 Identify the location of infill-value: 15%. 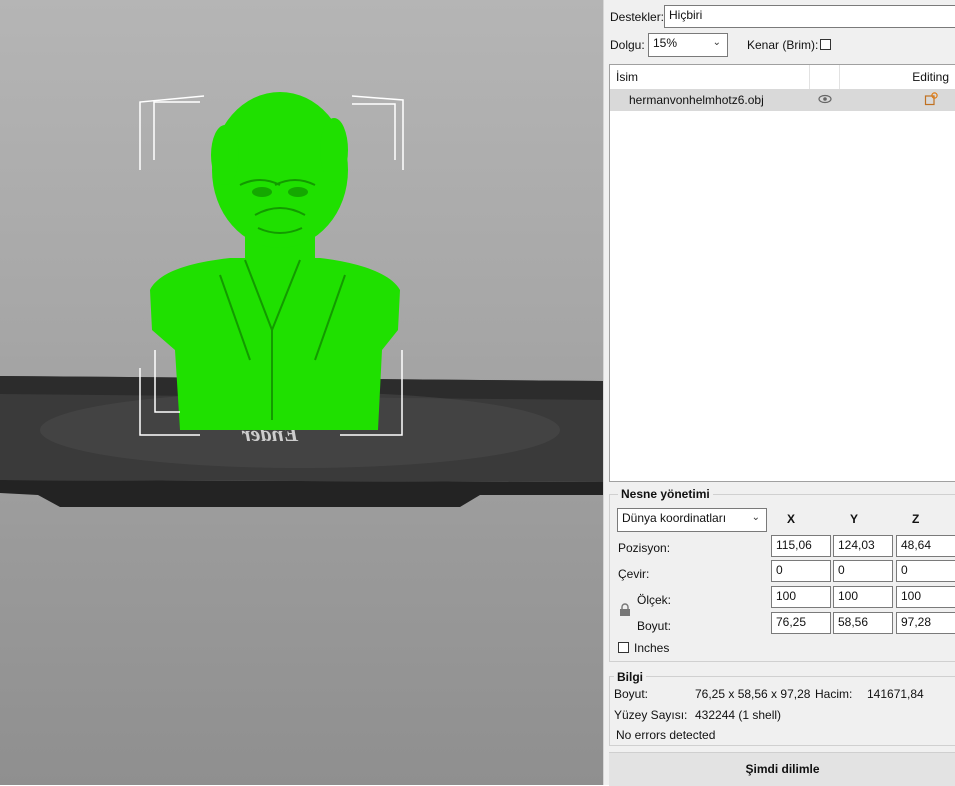
(665, 43).